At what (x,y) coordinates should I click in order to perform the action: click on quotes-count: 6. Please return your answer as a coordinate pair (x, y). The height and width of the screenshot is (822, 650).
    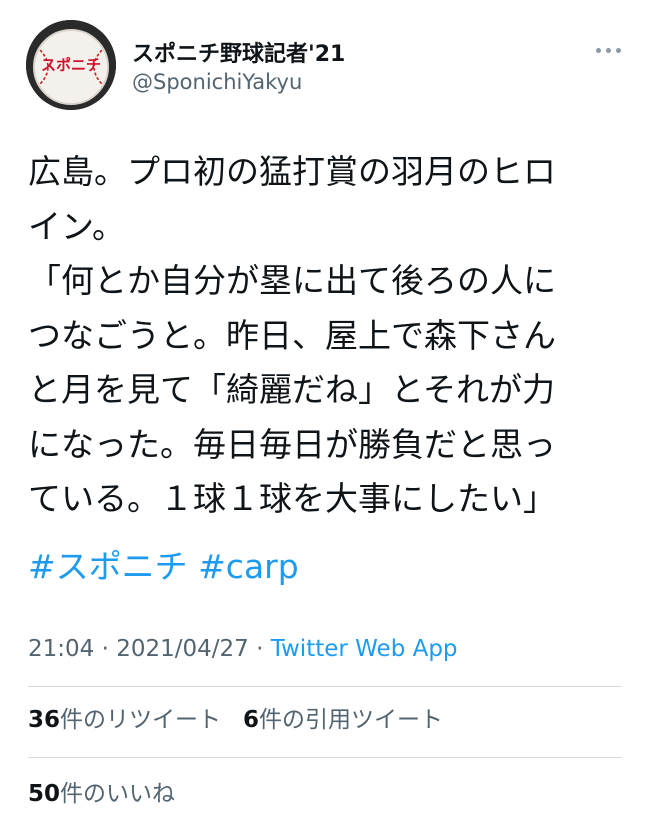
    Looking at the image, I should click on (250, 720).